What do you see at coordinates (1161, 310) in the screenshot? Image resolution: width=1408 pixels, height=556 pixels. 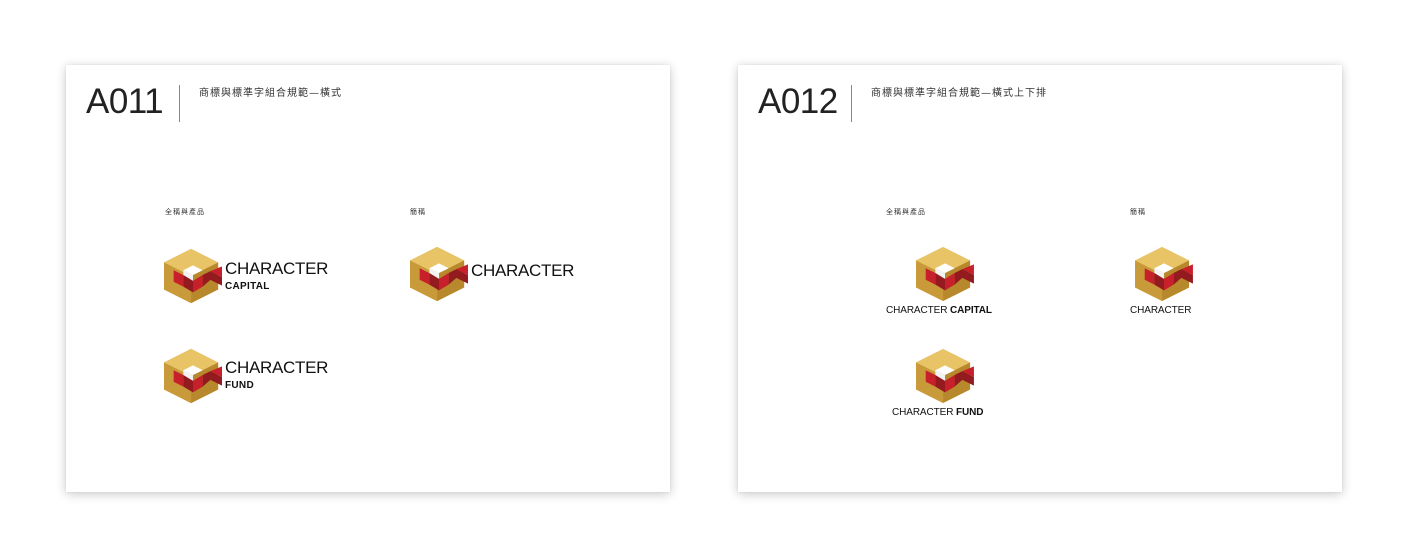 I see `wordmark-line: CHARACTER` at bounding box center [1161, 310].